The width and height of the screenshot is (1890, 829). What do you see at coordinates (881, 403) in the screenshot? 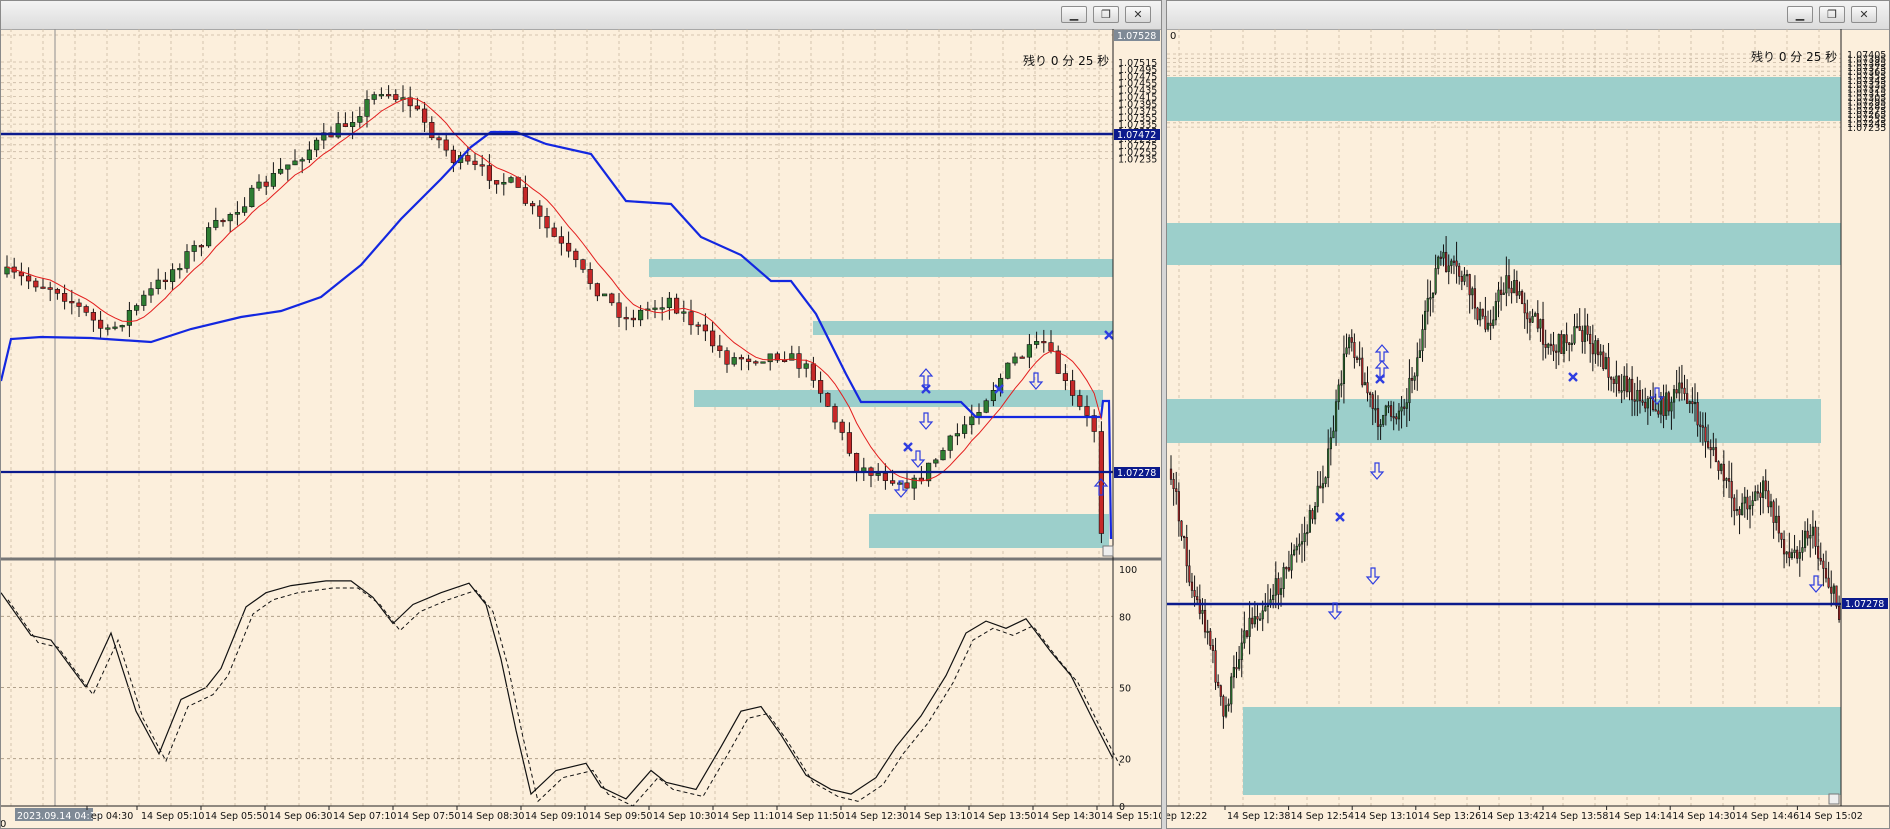
I see `zones` at bounding box center [881, 403].